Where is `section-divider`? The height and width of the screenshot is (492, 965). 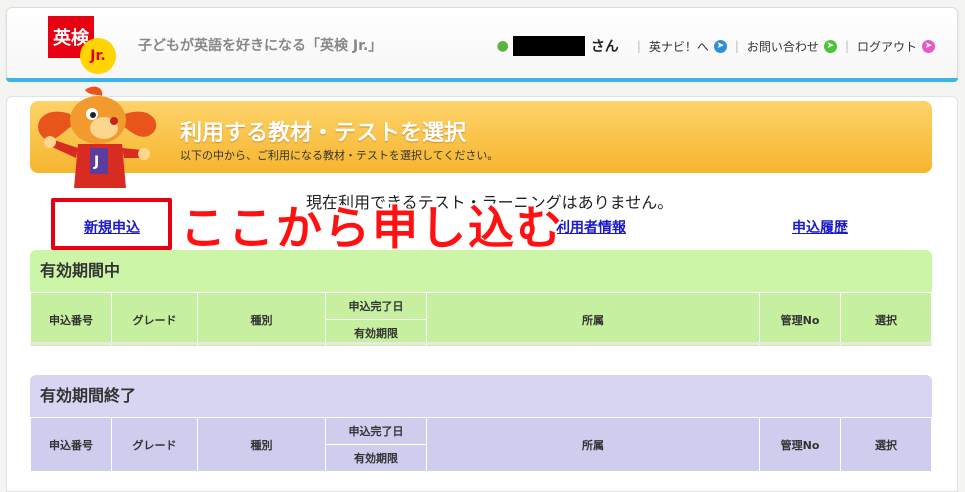
section-divider is located at coordinates (481, 343).